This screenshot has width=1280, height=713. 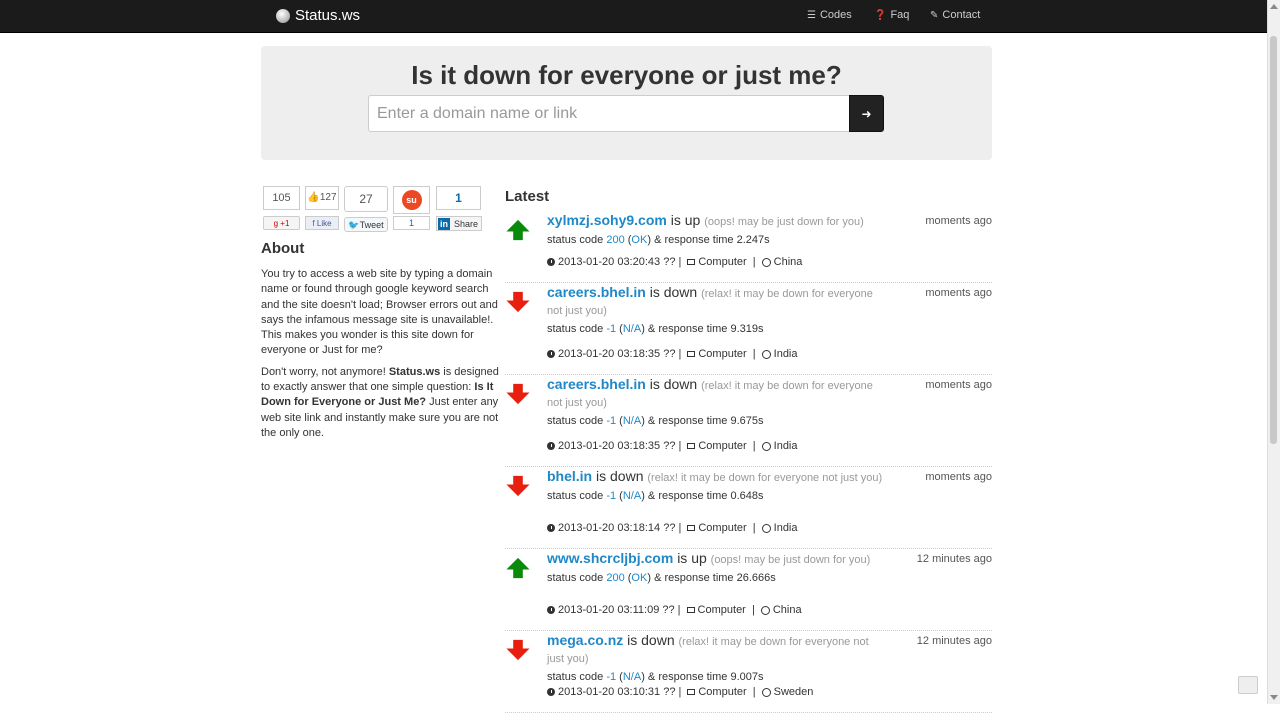 What do you see at coordinates (954, 641) in the screenshot?
I see `time-ago: 12 minutes ago` at bounding box center [954, 641].